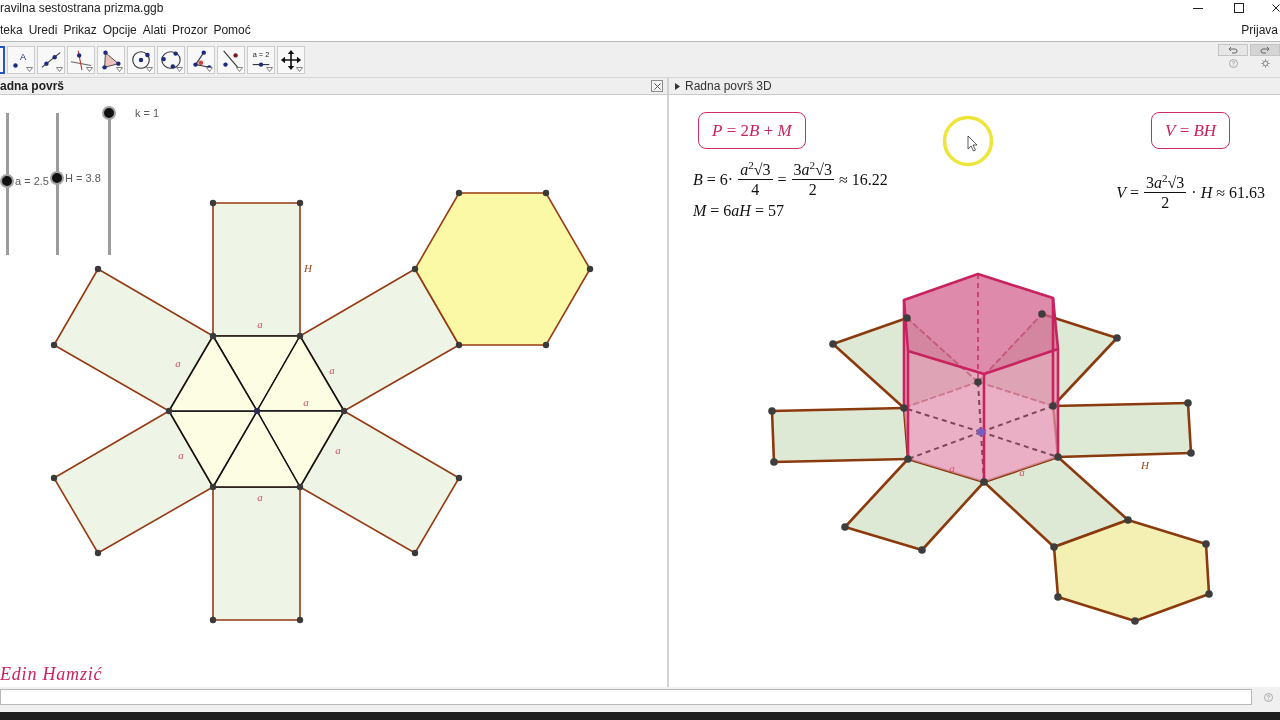 Image resolution: width=1280 pixels, height=720 pixels. What do you see at coordinates (1228, 192) in the screenshot?
I see `formula-text: · H ≈ 61.63` at bounding box center [1228, 192].